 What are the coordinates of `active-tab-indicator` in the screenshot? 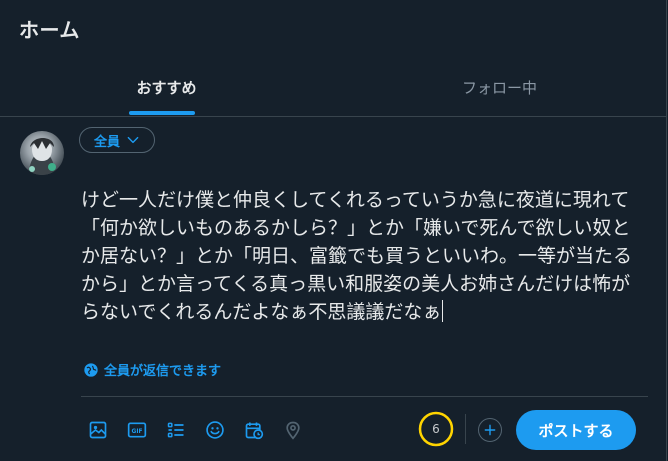 It's located at (162, 113).